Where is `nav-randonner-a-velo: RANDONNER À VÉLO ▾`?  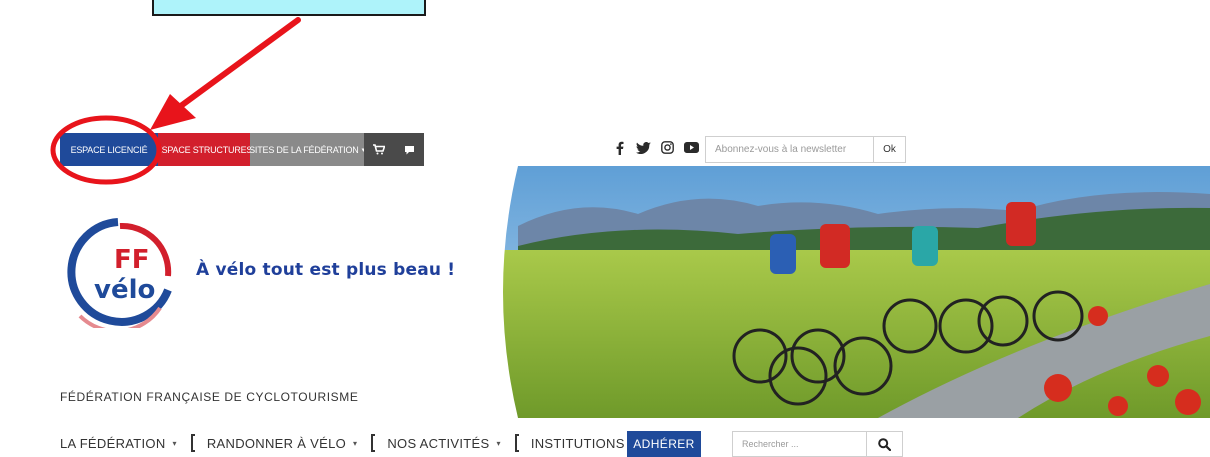
nav-randonner-a-velo: RANDONNER À VÉLO ▾ is located at coordinates (282, 443).